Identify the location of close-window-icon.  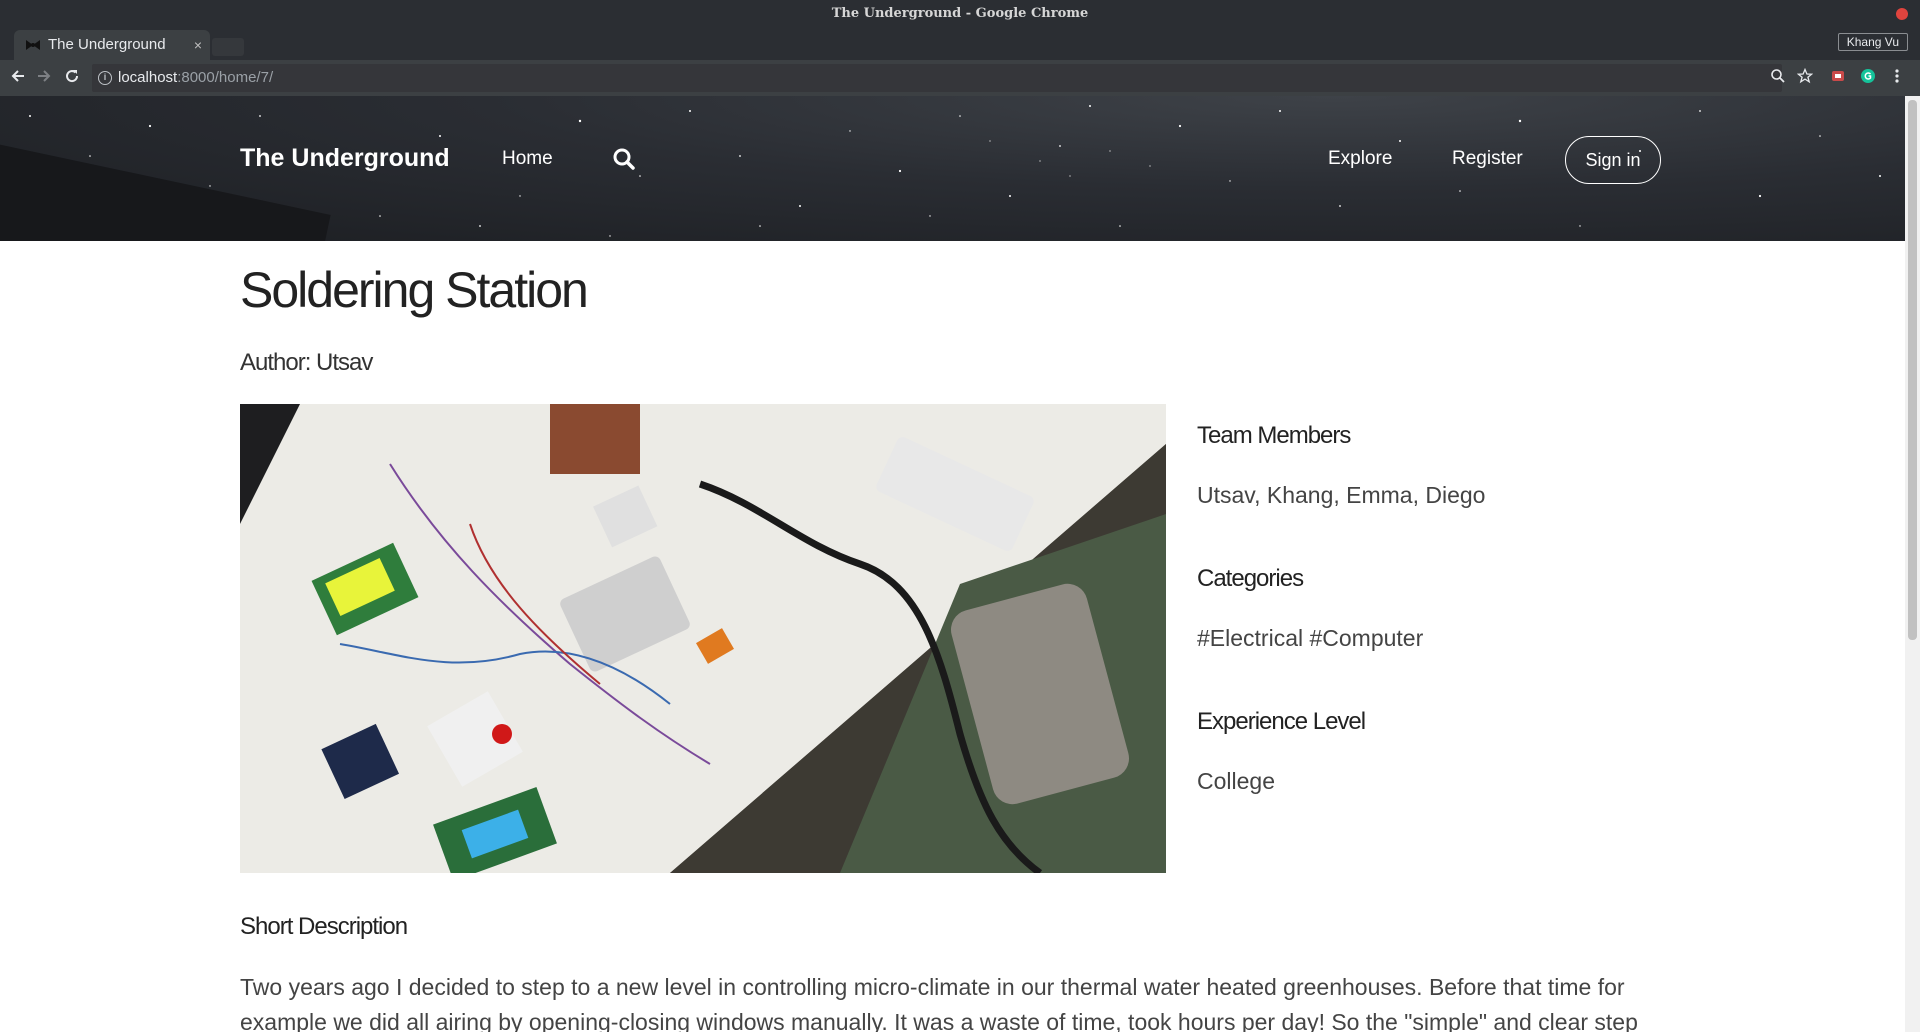
(1902, 14).